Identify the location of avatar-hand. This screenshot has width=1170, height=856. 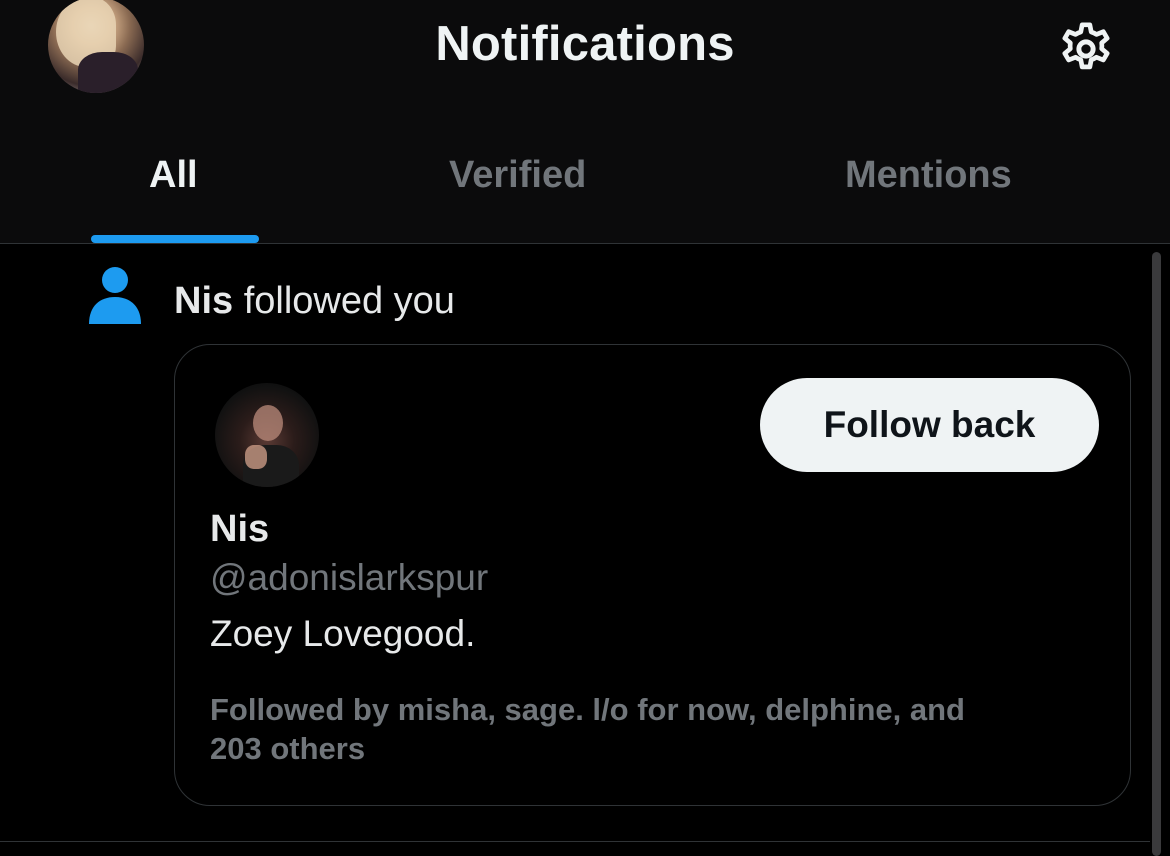
(256, 457).